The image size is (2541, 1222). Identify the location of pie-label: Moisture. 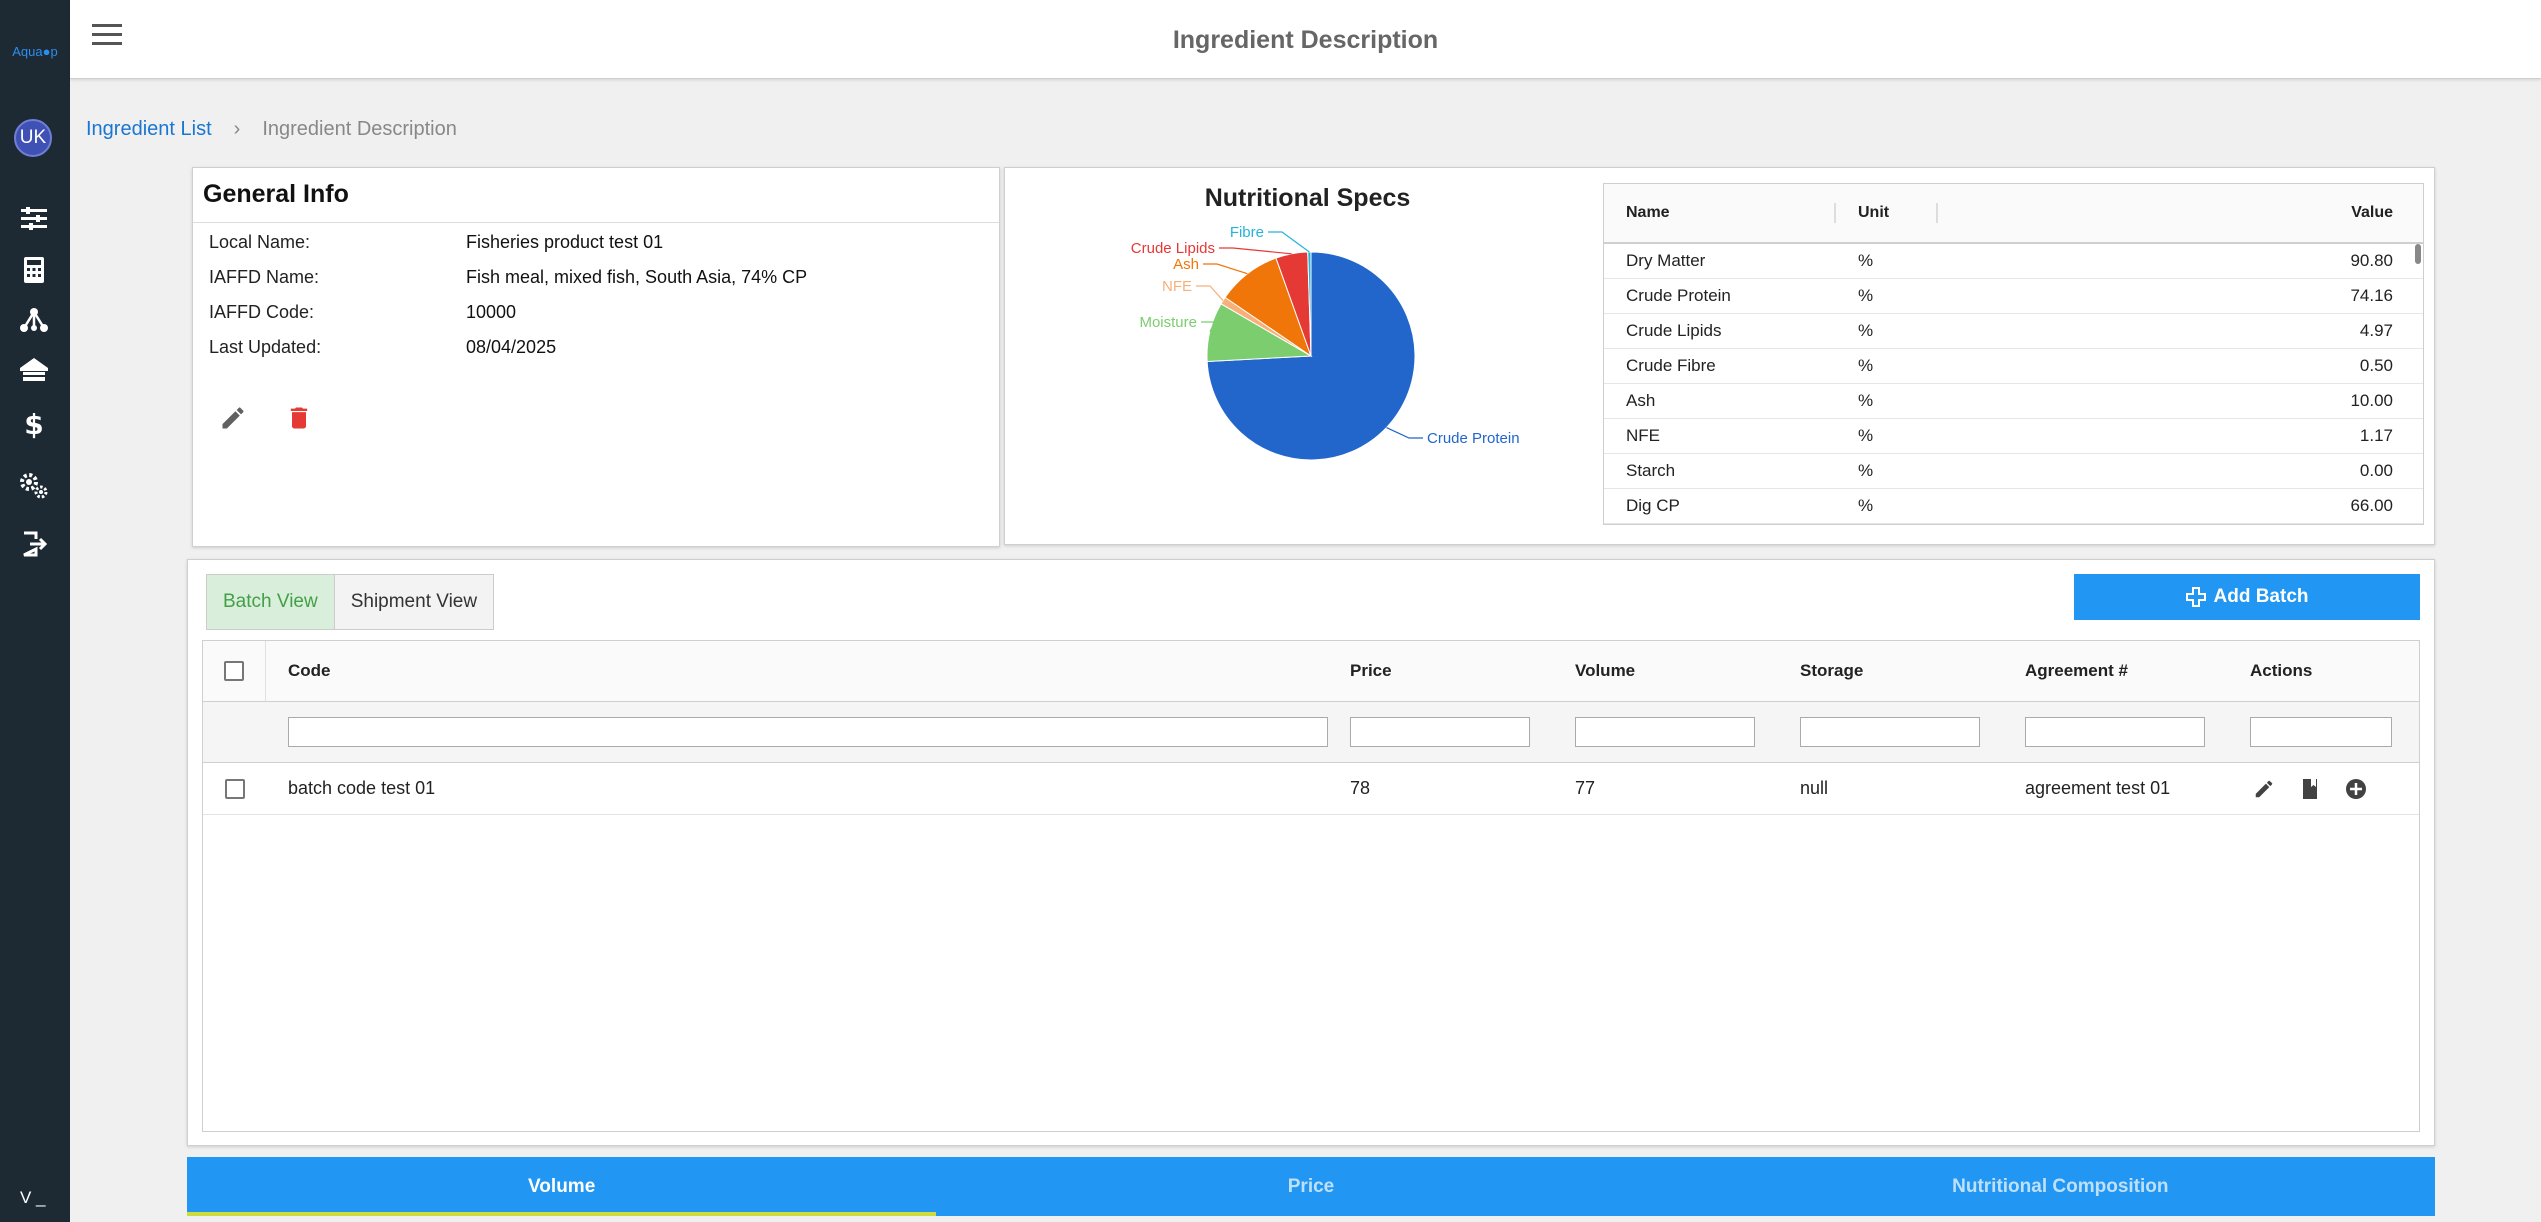
(1168, 322).